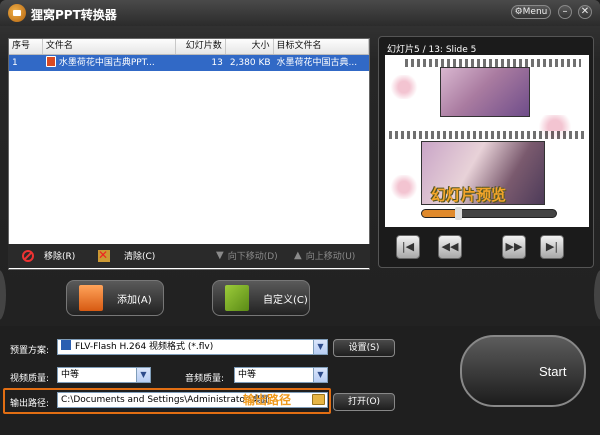  I want to click on column-header-target: 目标文件名, so click(321, 46).